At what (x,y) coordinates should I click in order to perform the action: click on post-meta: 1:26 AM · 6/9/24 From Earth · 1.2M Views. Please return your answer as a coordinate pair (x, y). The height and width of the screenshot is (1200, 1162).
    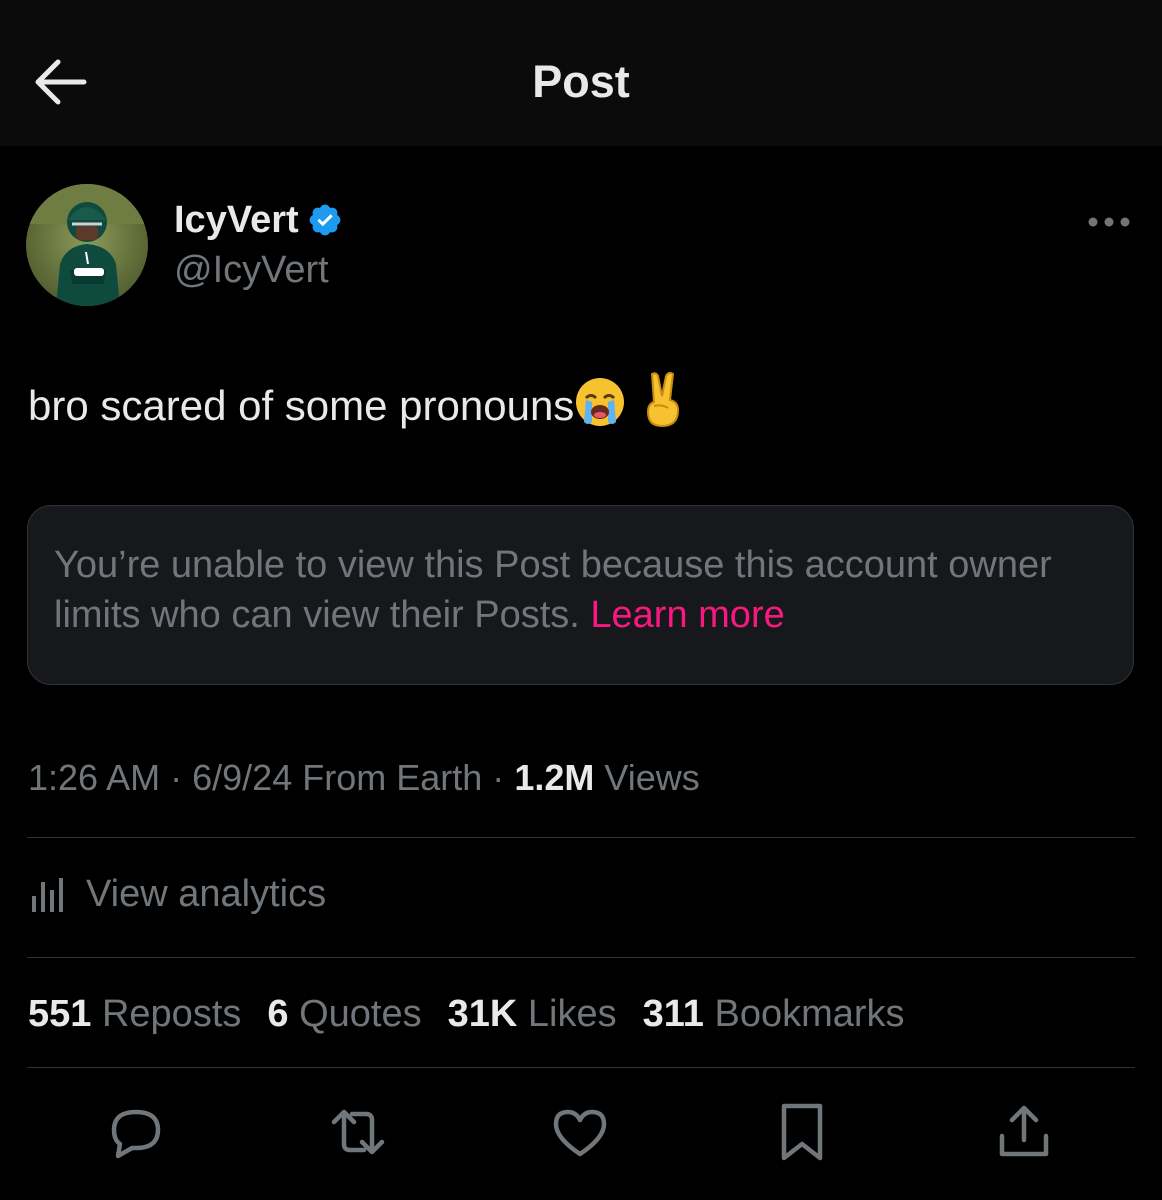
    Looking at the image, I should click on (364, 778).